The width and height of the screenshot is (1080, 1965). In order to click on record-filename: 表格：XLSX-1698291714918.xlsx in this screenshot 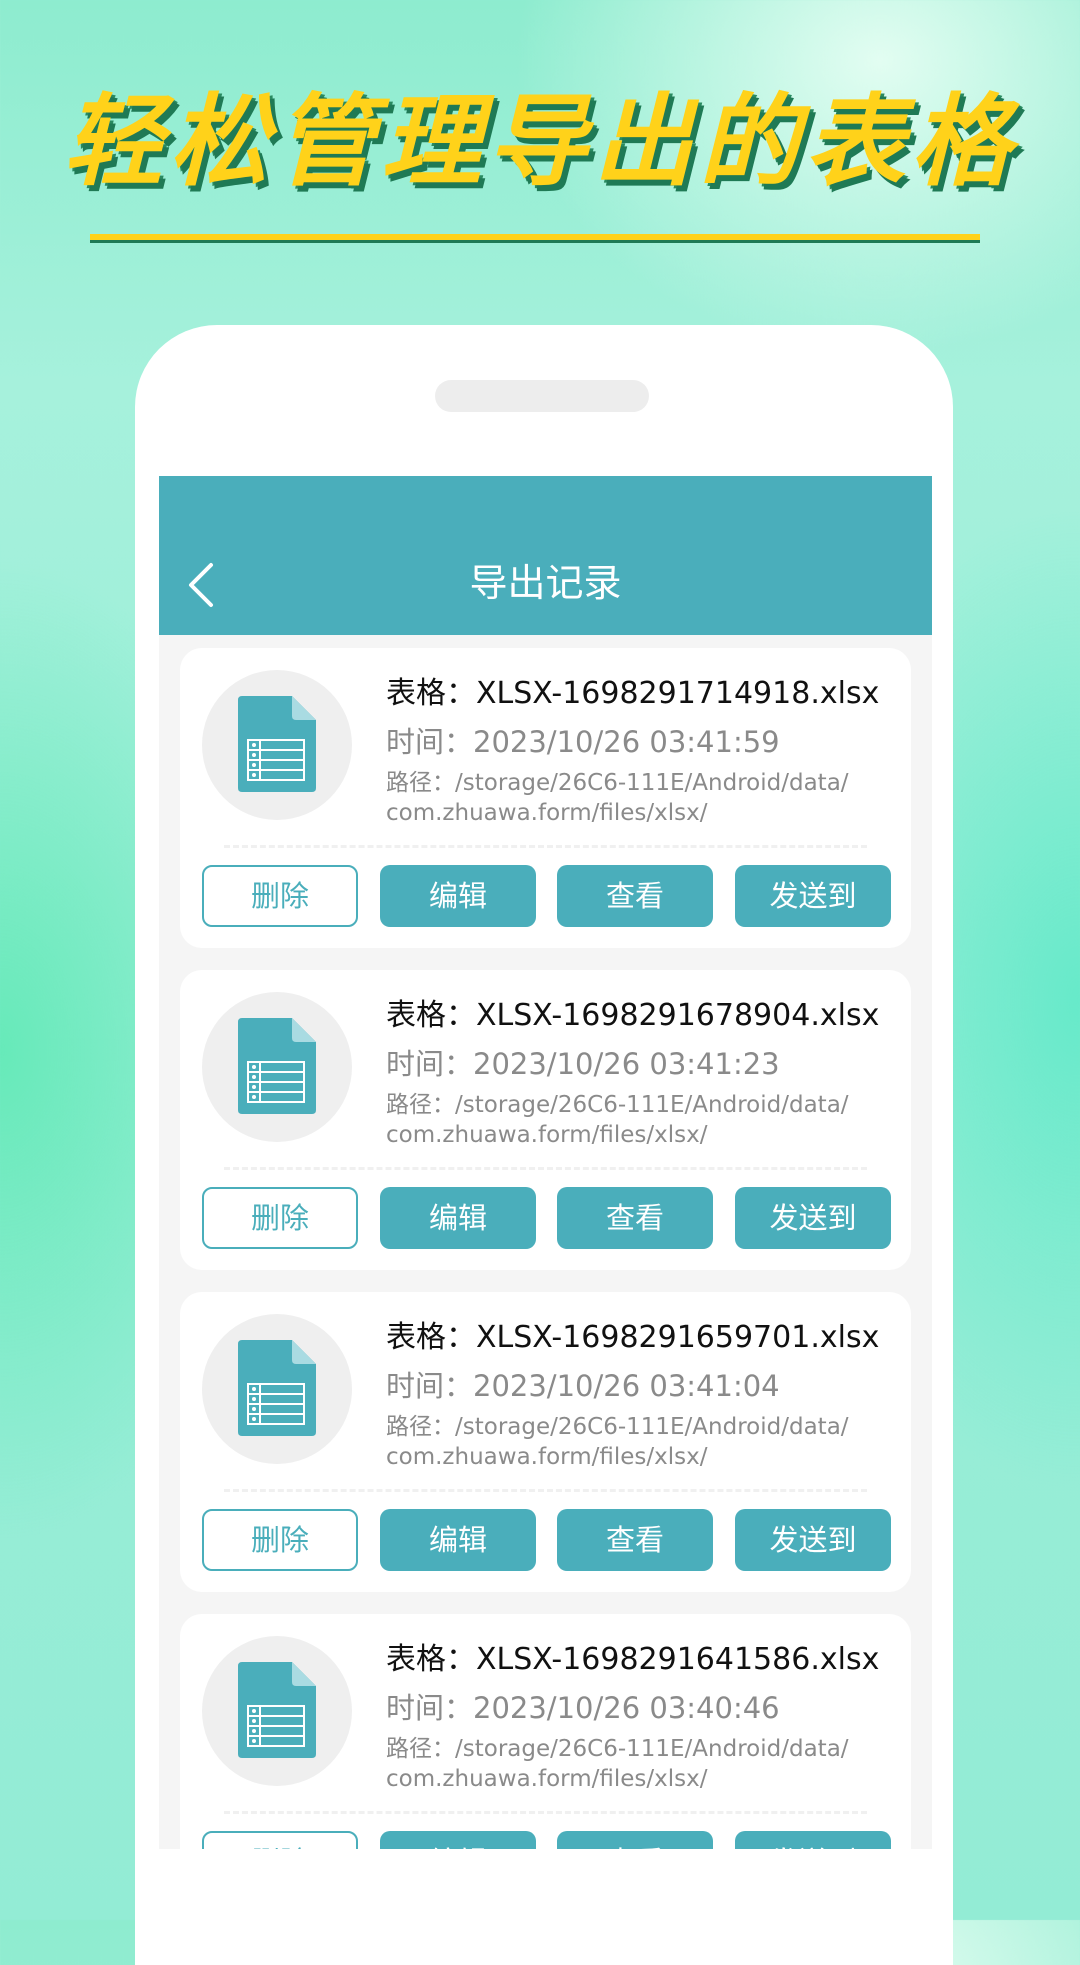, I will do `click(633, 693)`.